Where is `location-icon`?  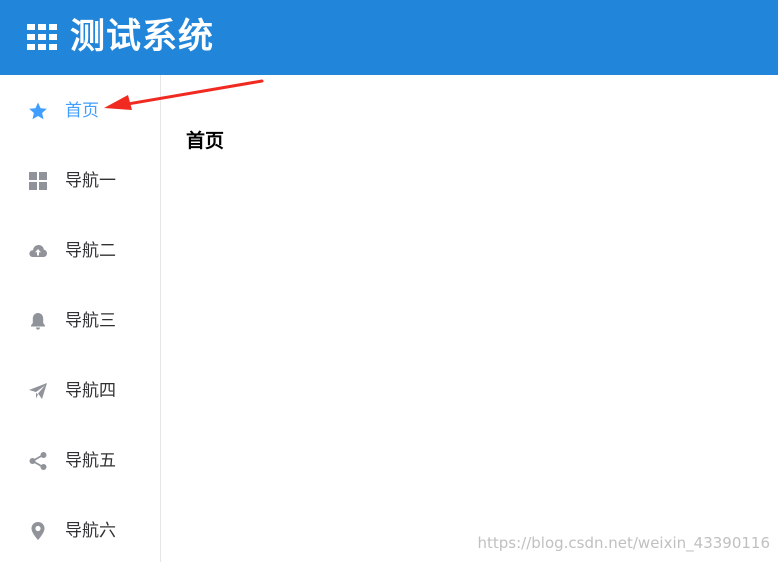 location-icon is located at coordinates (38, 531).